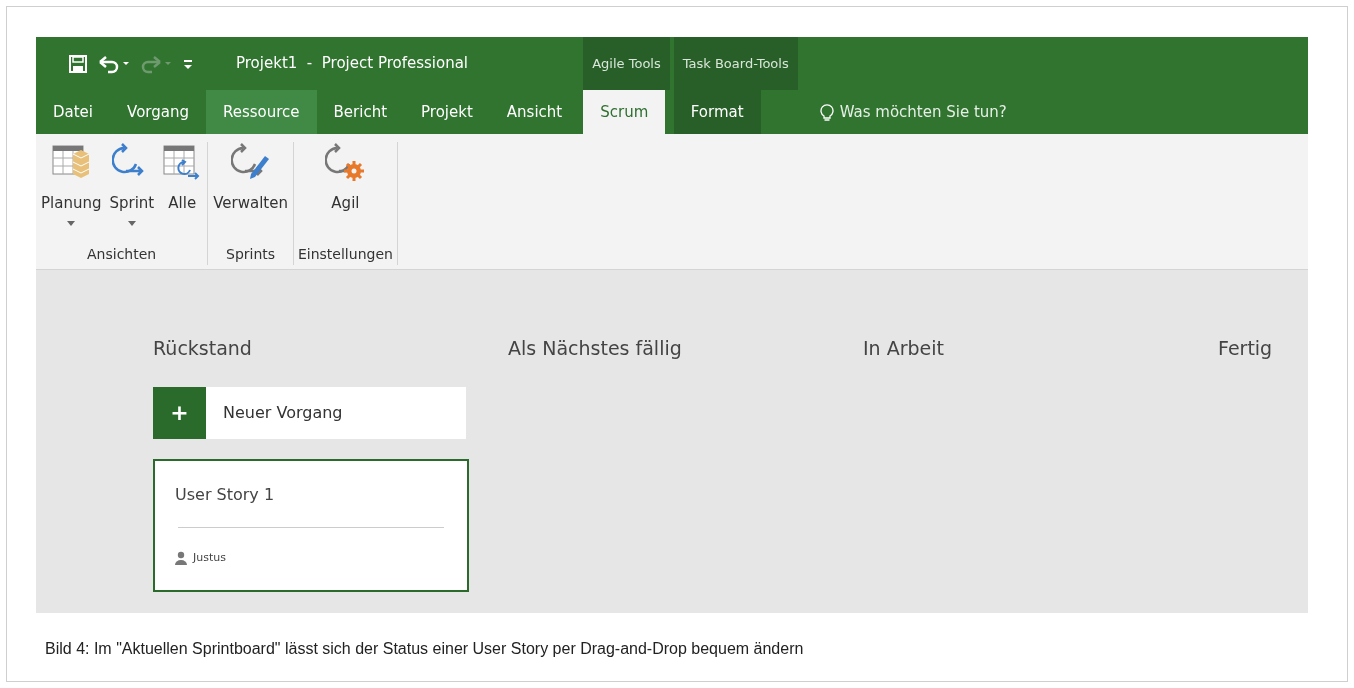 The height and width of the screenshot is (688, 1354). What do you see at coordinates (181, 557) in the screenshot?
I see `person-icon` at bounding box center [181, 557].